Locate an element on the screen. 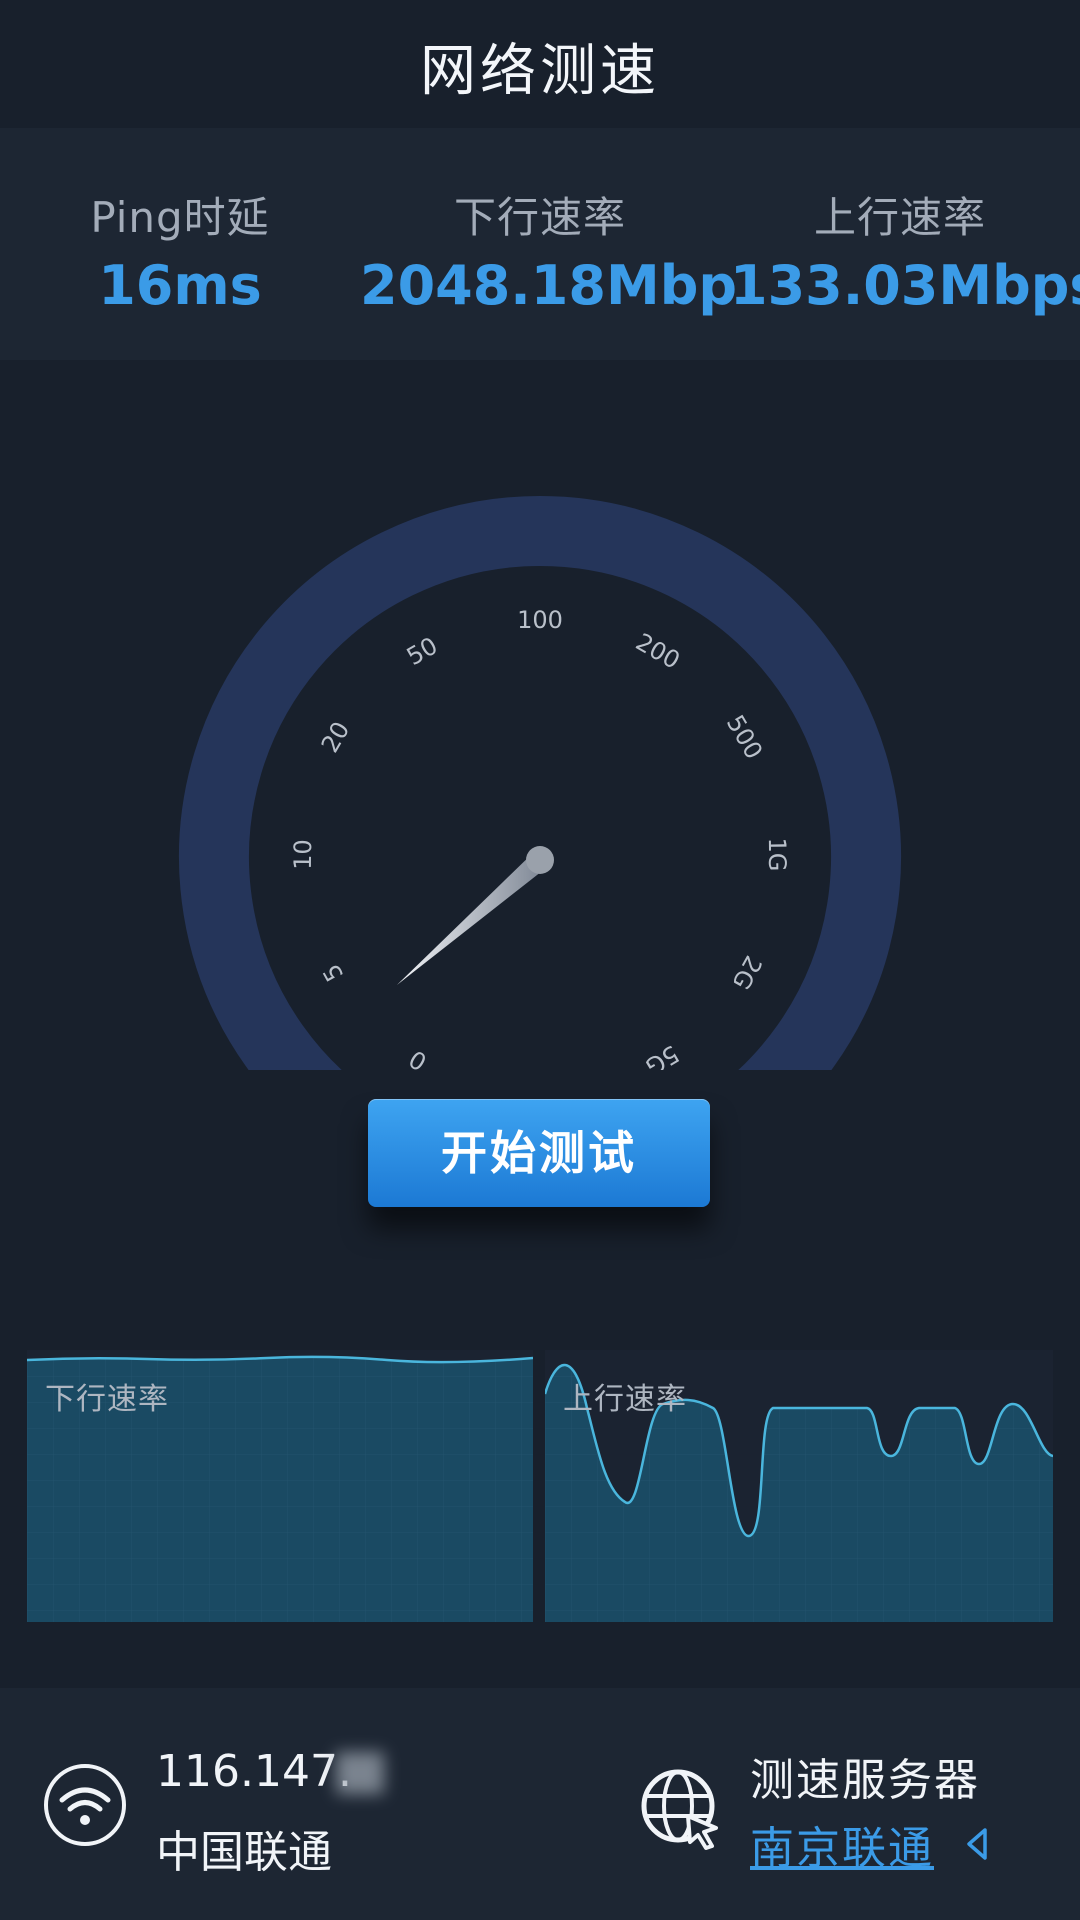 This screenshot has height=1920, width=1080. ping-stat: Ping时延 16ms is located at coordinates (180, 244).